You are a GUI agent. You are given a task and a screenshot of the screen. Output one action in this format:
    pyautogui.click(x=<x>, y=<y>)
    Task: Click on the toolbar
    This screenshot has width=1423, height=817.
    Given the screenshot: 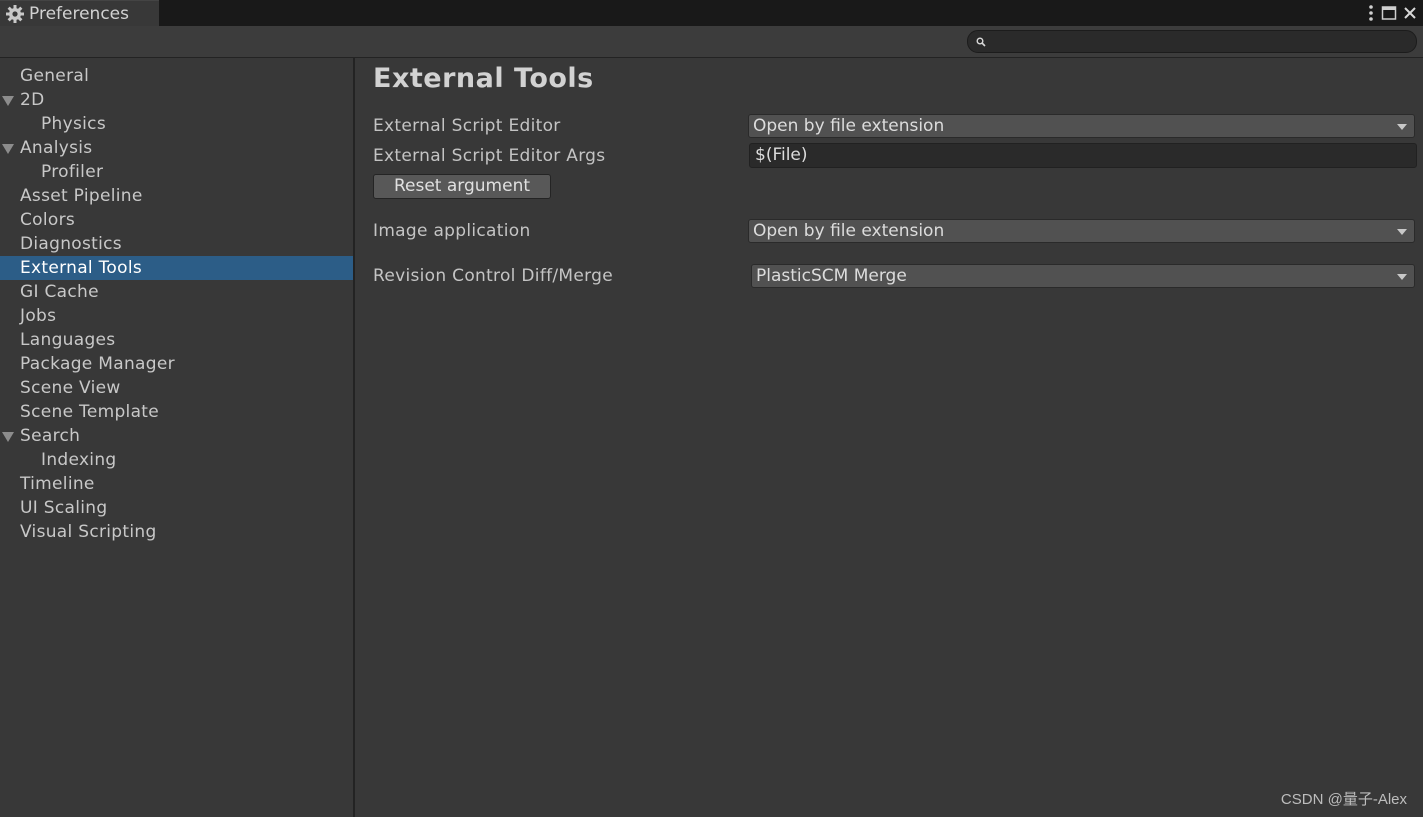 What is the action you would take?
    pyautogui.click(x=711, y=42)
    